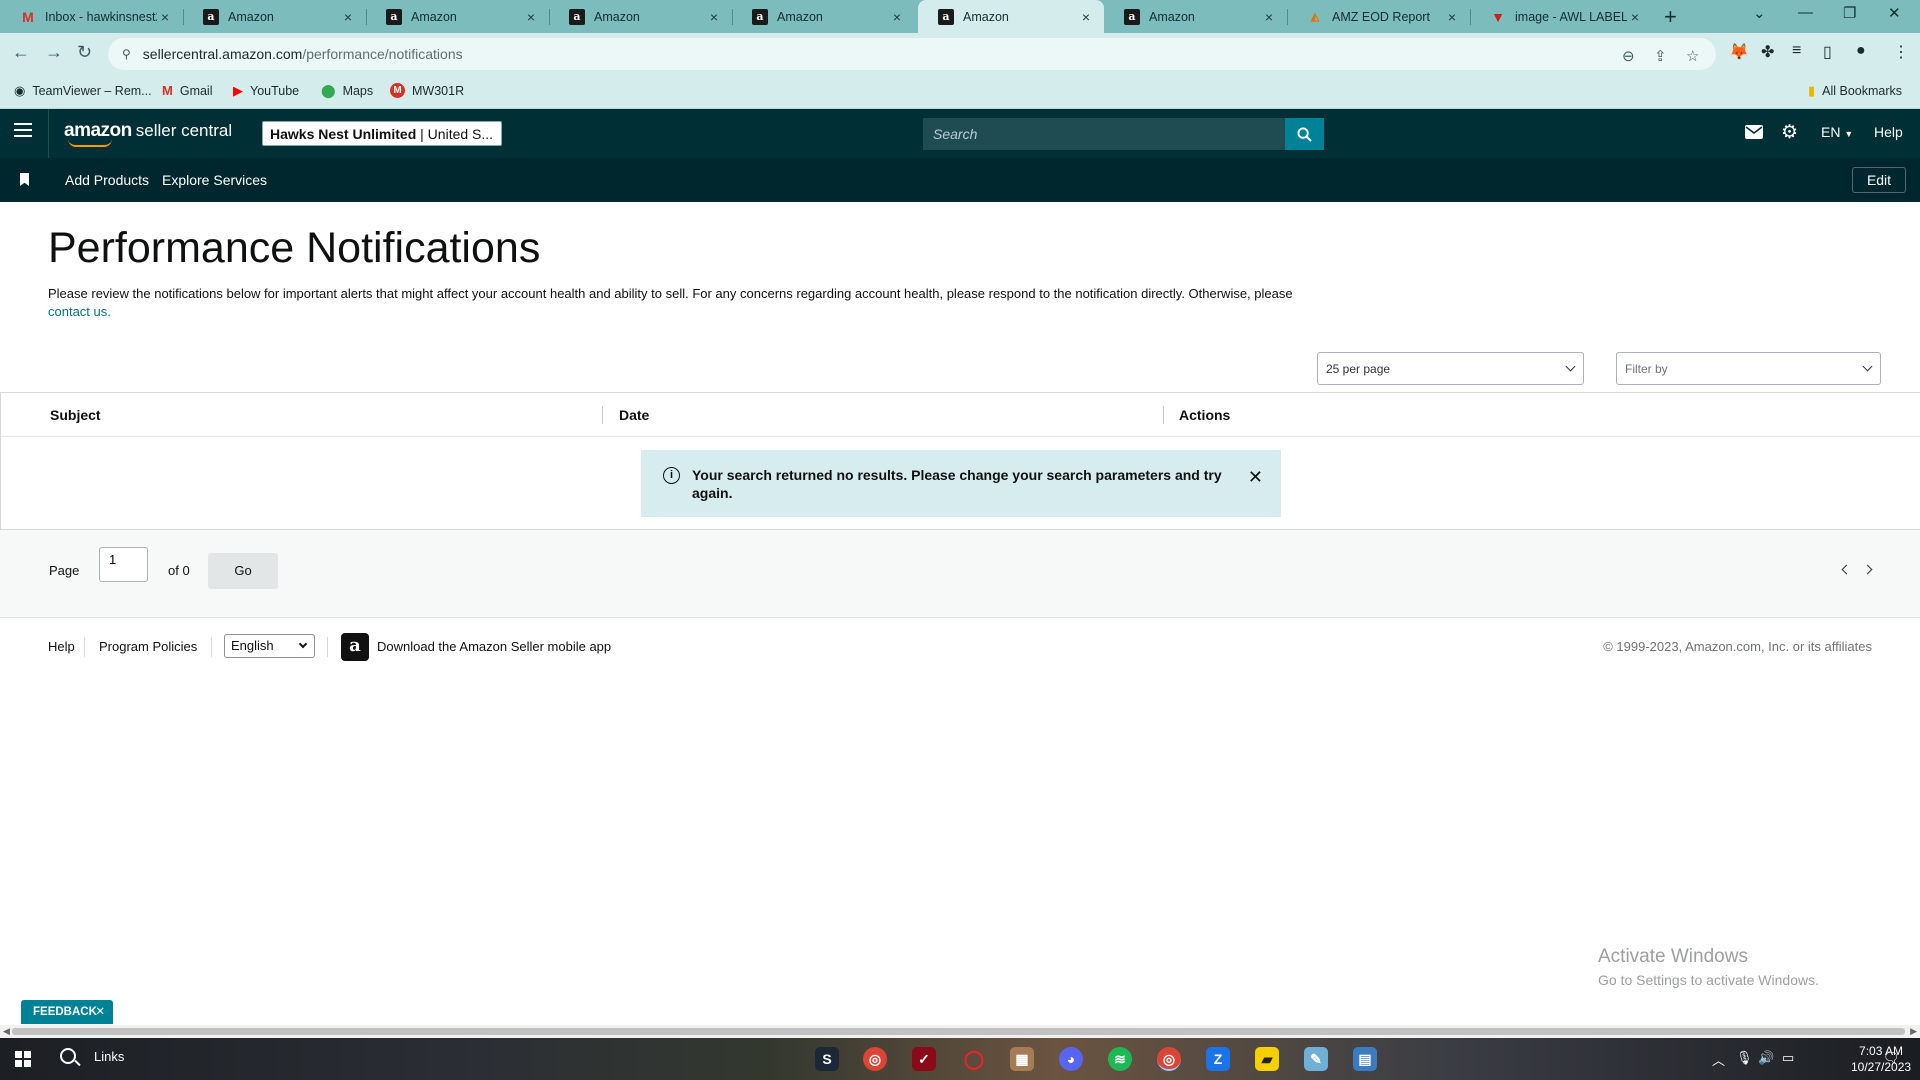  I want to click on column-actions: Actions, so click(1204, 415).